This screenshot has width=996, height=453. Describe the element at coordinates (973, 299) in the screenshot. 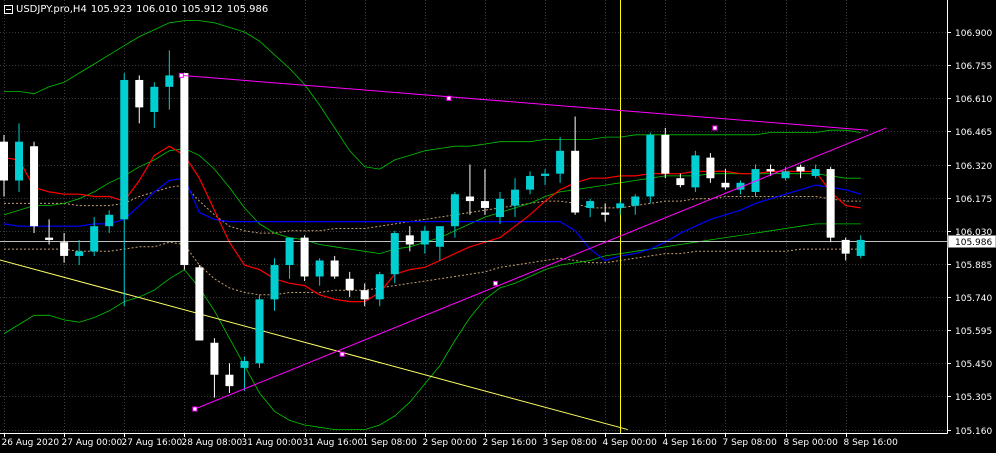

I see `y-tick-label: 105.740` at that location.